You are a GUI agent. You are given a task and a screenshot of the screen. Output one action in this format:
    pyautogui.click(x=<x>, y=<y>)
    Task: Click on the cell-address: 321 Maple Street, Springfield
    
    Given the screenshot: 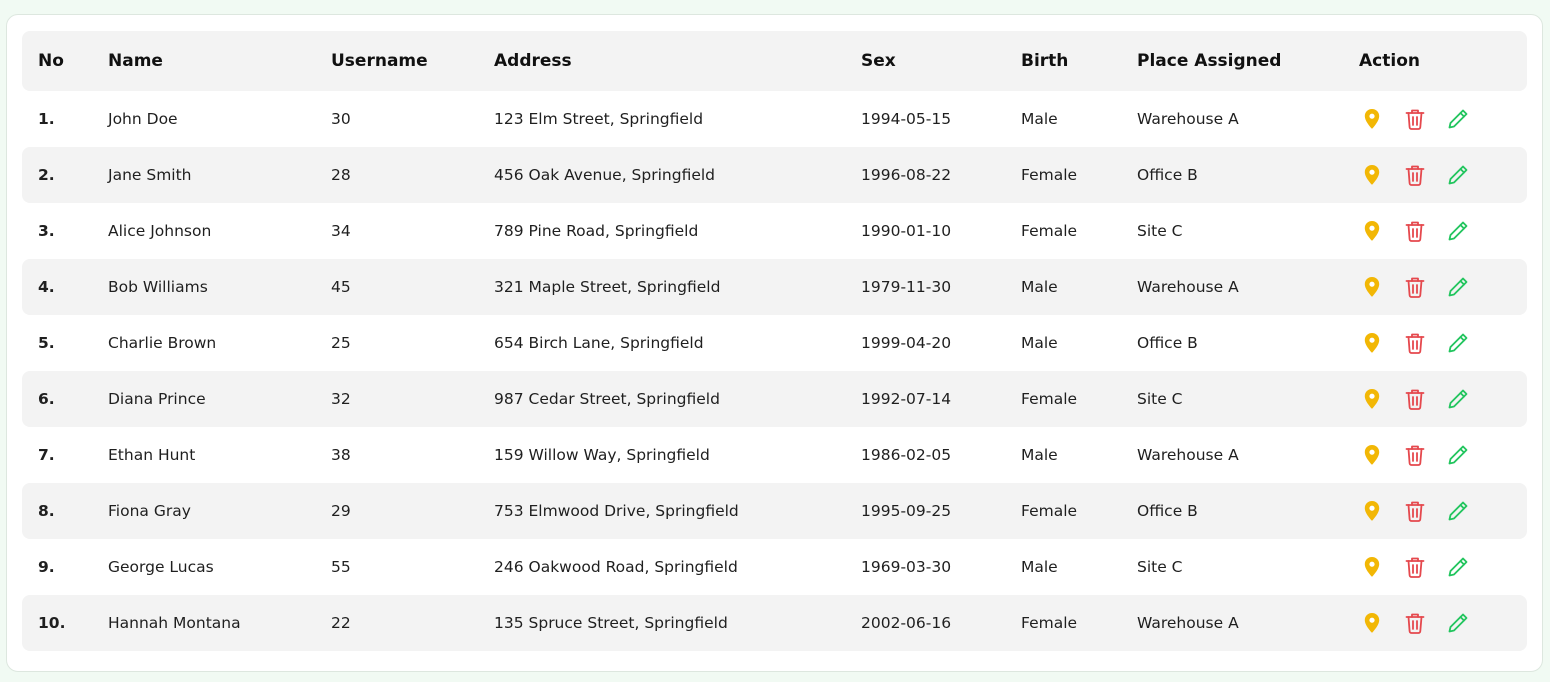 What is the action you would take?
    pyautogui.click(x=661, y=287)
    